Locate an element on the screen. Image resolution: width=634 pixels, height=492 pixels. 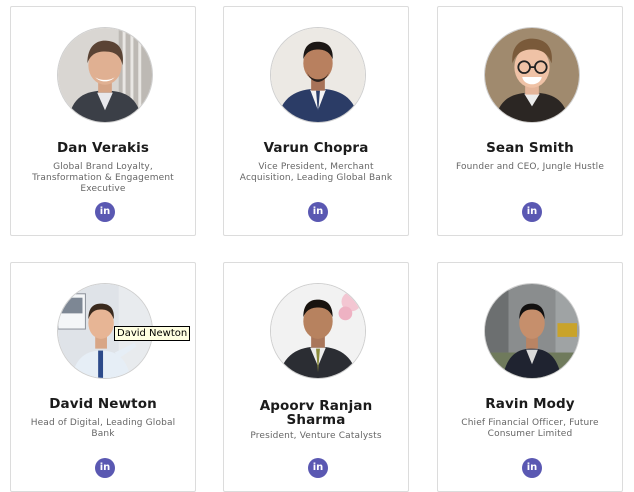
hover-tooltip: David Newton is located at coordinates (152, 333).